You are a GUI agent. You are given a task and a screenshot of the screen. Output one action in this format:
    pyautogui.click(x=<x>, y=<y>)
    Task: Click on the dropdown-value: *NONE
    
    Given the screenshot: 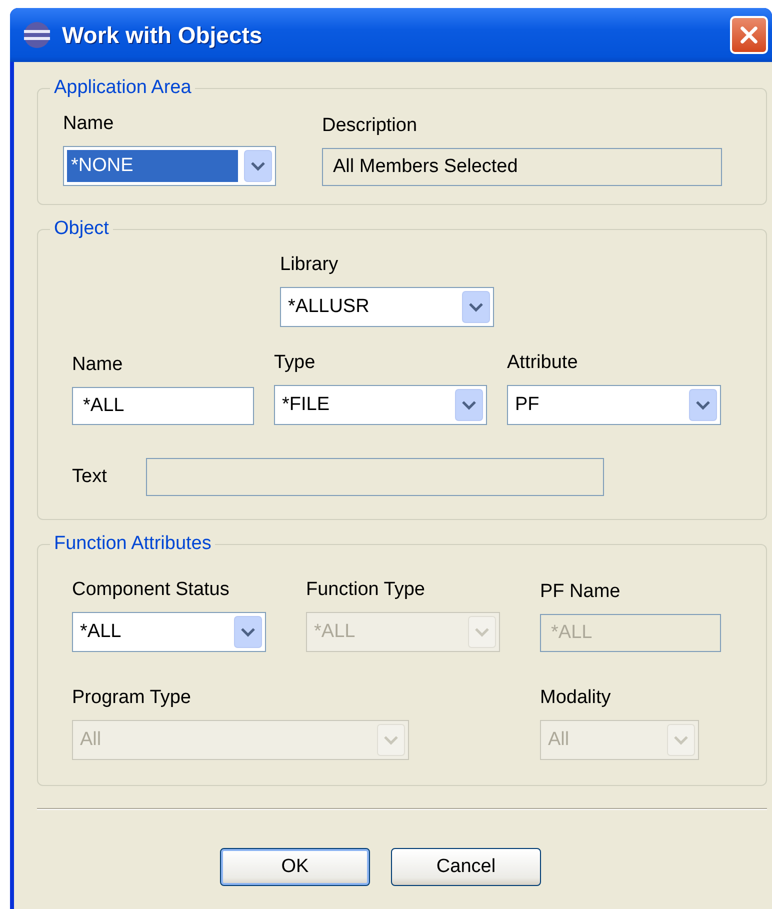 What is the action you would take?
    pyautogui.click(x=152, y=166)
    